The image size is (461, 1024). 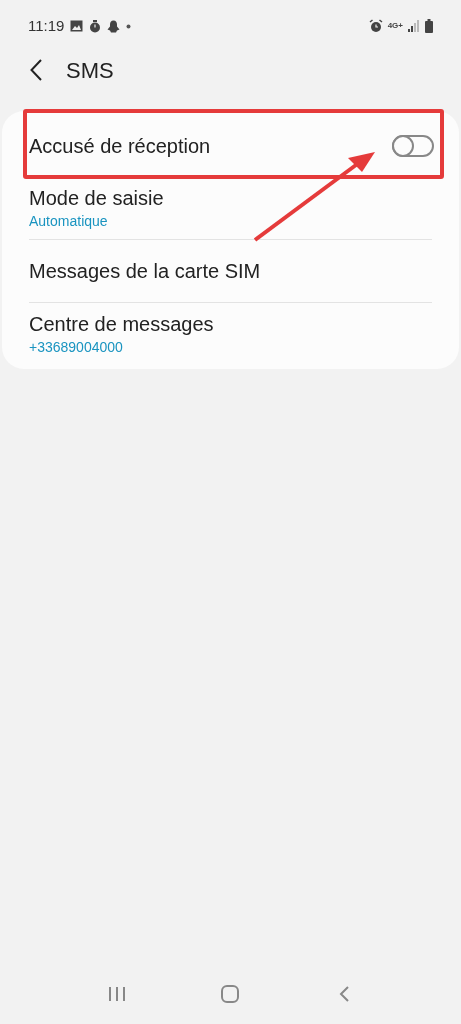 What do you see at coordinates (46, 25) in the screenshot?
I see `status-time: 11:19` at bounding box center [46, 25].